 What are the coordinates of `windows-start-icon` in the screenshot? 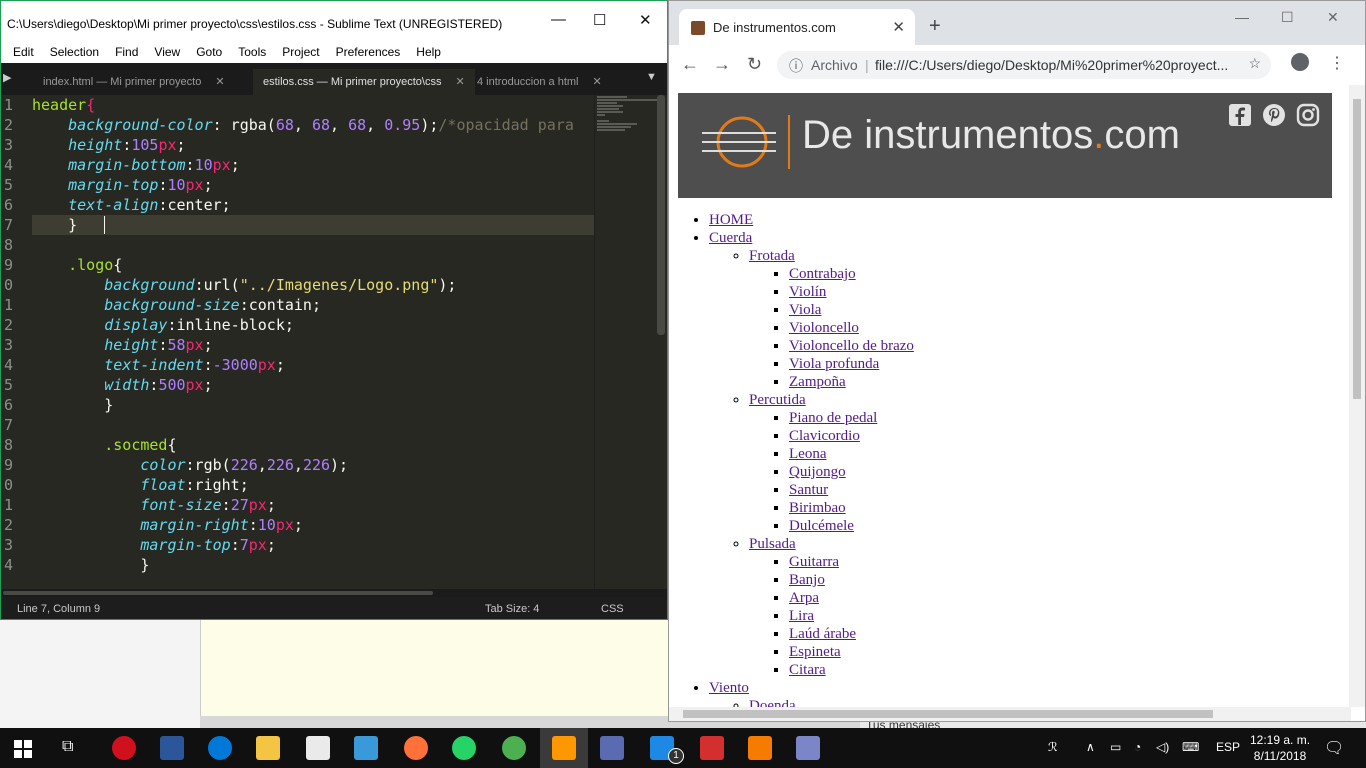 It's located at (23, 749).